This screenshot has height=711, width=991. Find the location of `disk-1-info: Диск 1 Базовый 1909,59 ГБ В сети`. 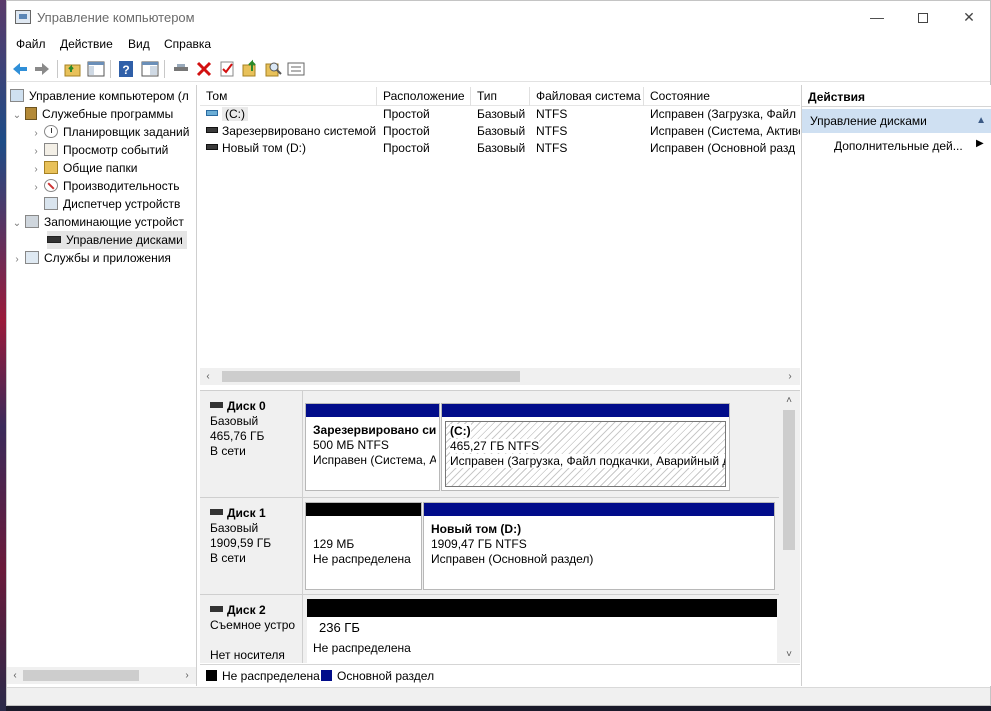

disk-1-info: Диск 1 Базовый 1909,59 ГБ В сети is located at coordinates (251, 546).